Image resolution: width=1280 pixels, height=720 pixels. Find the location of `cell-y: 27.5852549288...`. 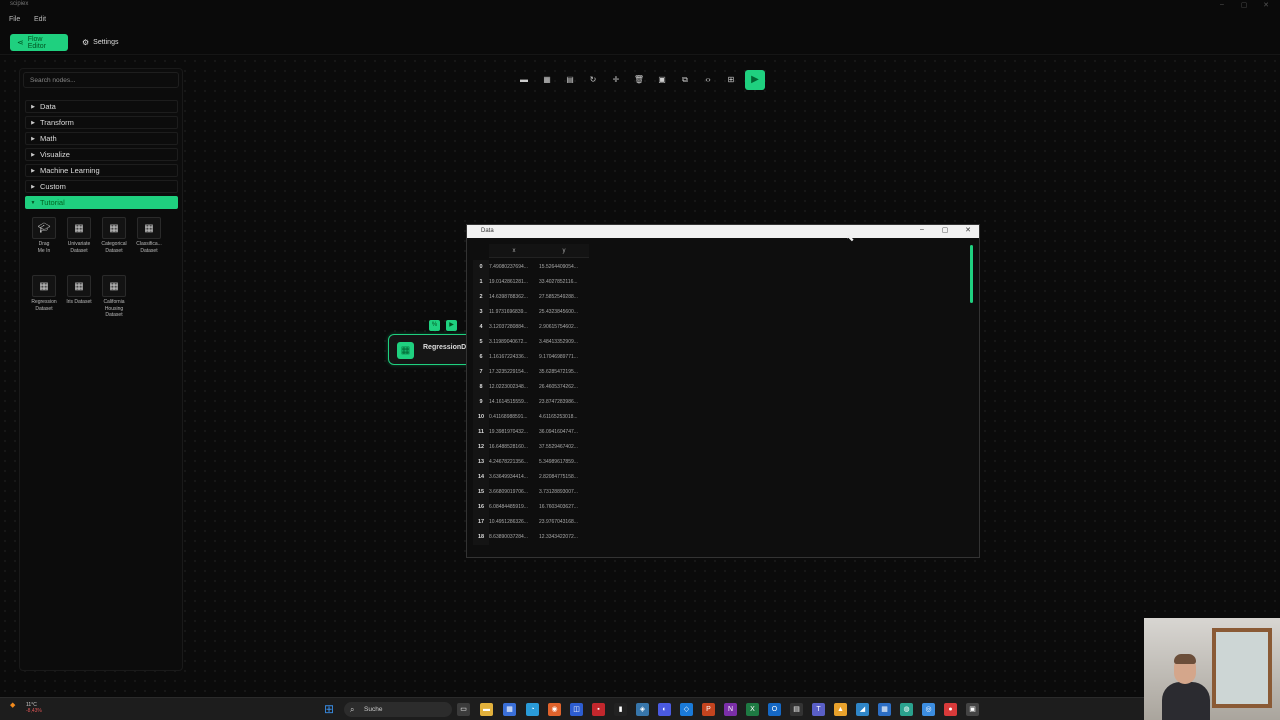

cell-y: 27.5852549288... is located at coordinates (563, 297).